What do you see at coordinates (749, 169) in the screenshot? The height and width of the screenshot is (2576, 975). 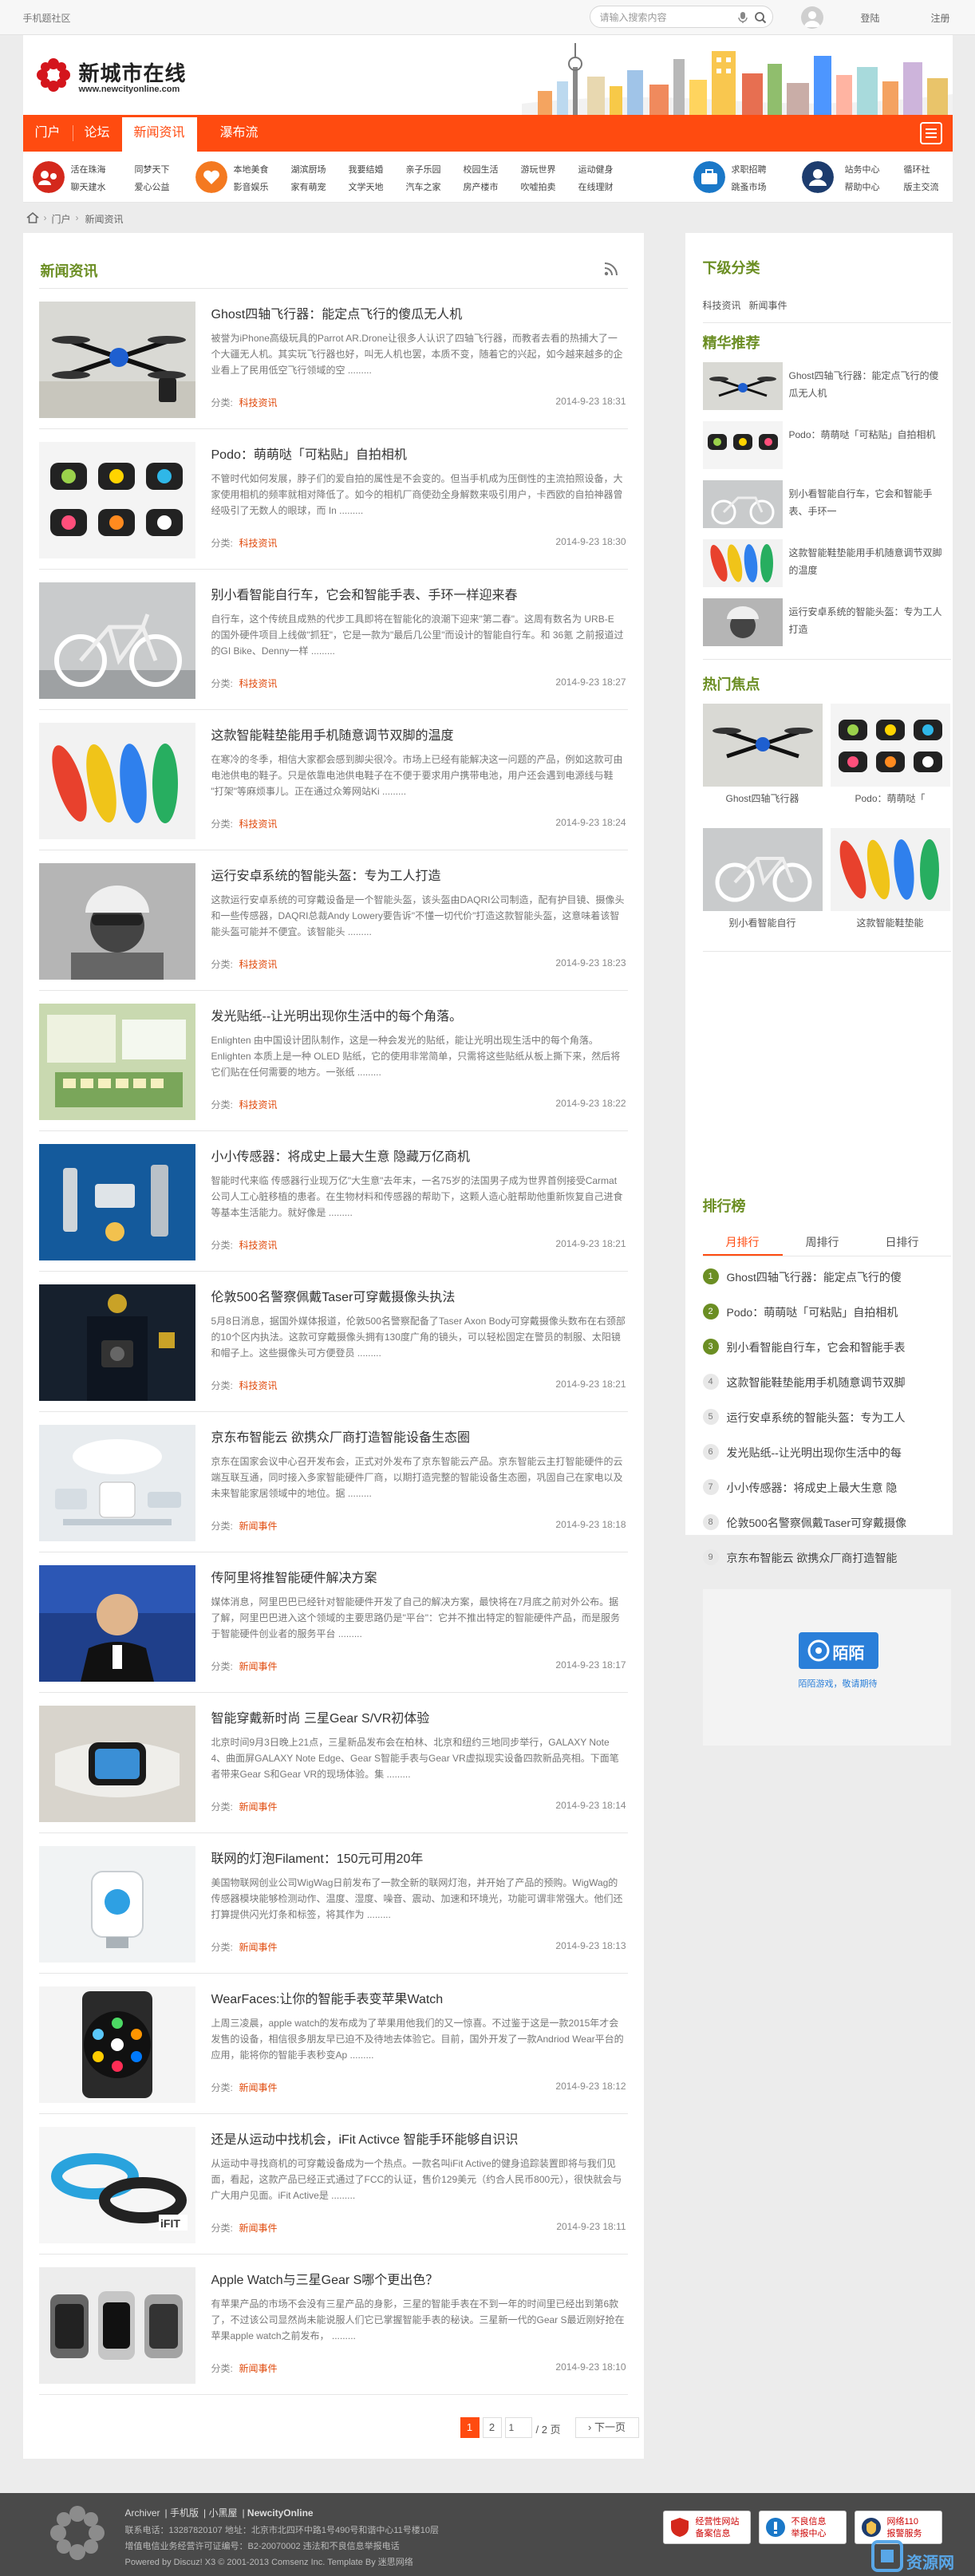 I see `subnav-link: 求职招聘` at bounding box center [749, 169].